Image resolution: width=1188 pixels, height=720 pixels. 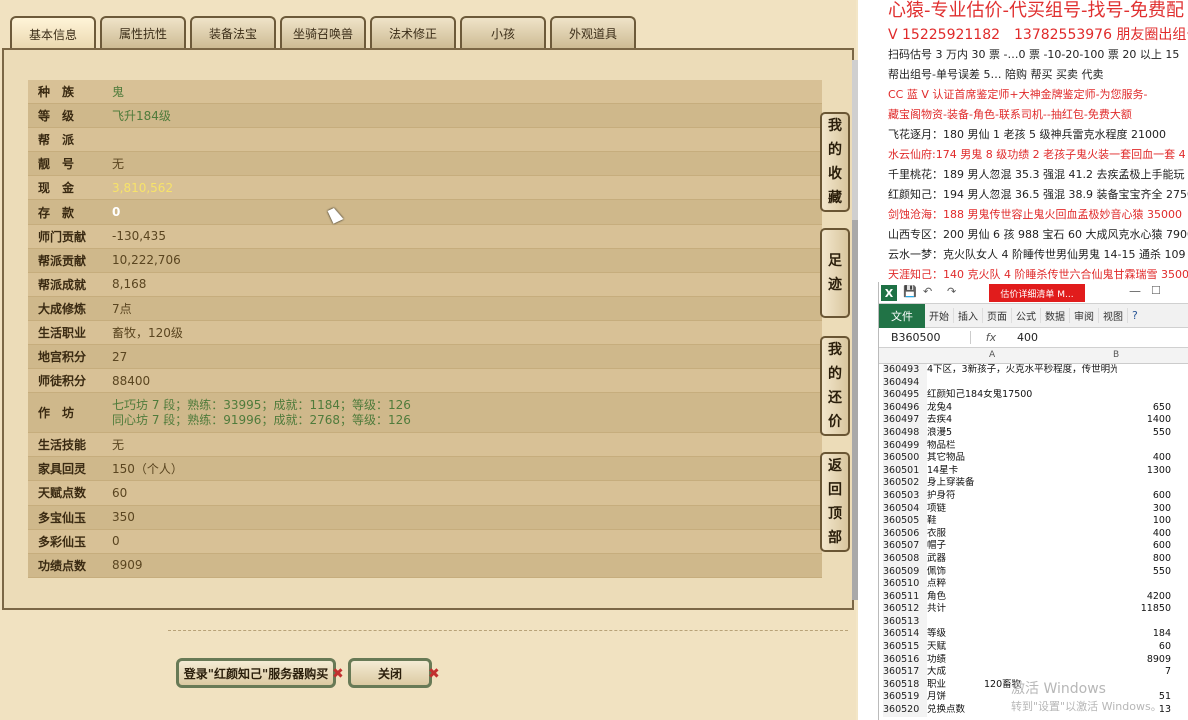 I want to click on cell-b: 11850, so click(x=1115, y=609).